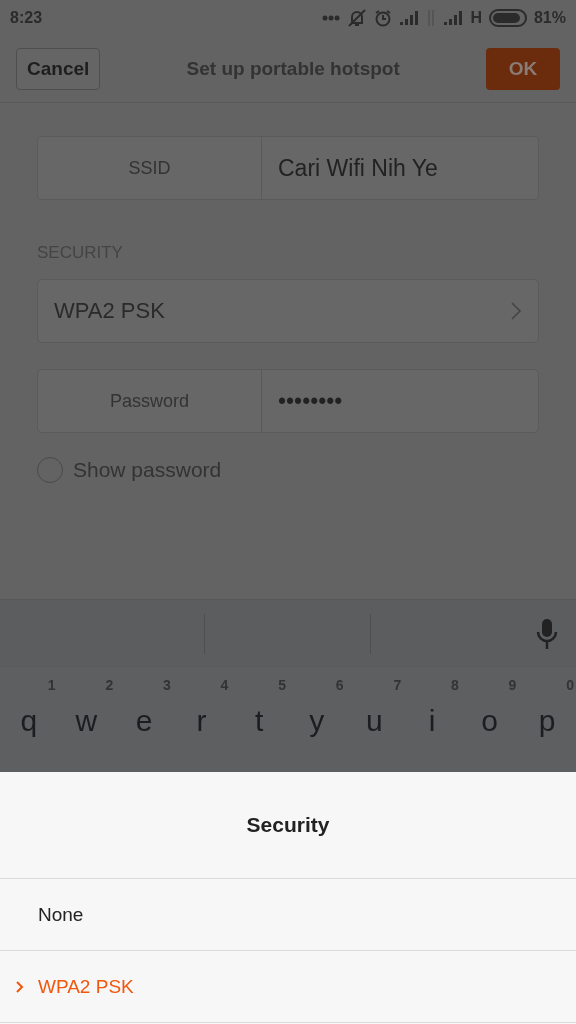 The width and height of the screenshot is (576, 1024). What do you see at coordinates (288, 987) in the screenshot?
I see `option-item: WPA2 PSK` at bounding box center [288, 987].